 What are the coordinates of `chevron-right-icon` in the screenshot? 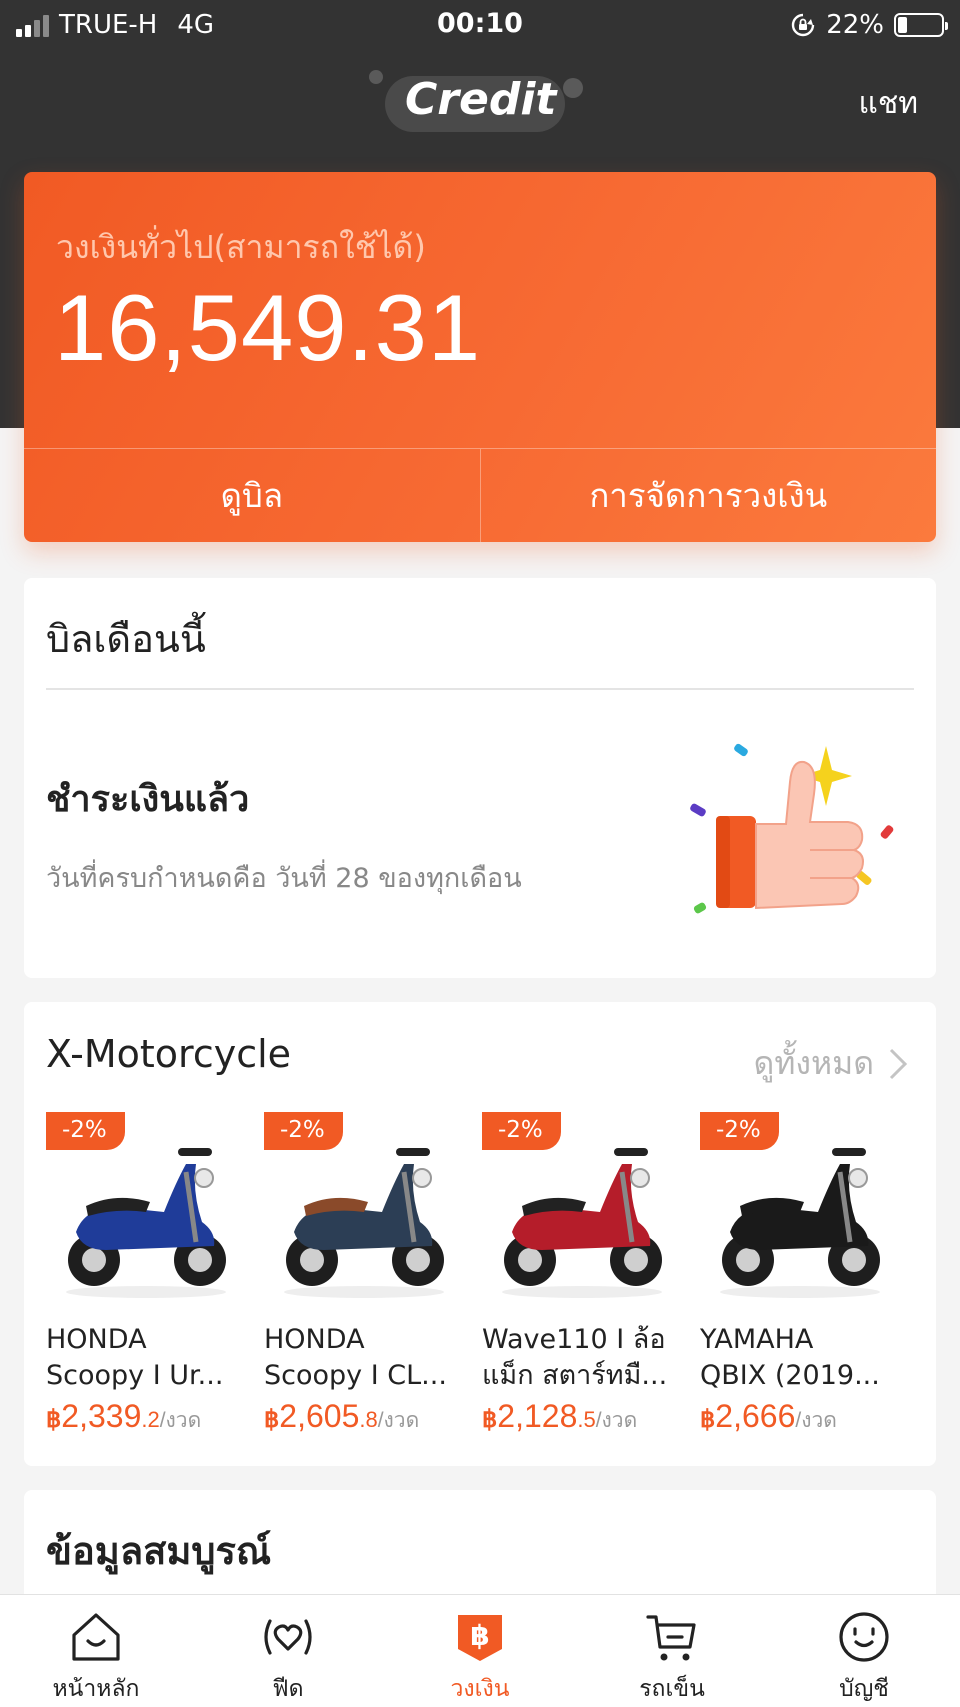 It's located at (898, 1063).